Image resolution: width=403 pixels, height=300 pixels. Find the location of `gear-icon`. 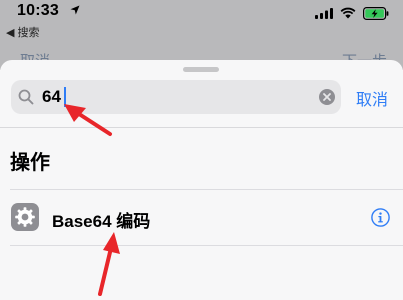

gear-icon is located at coordinates (25, 217).